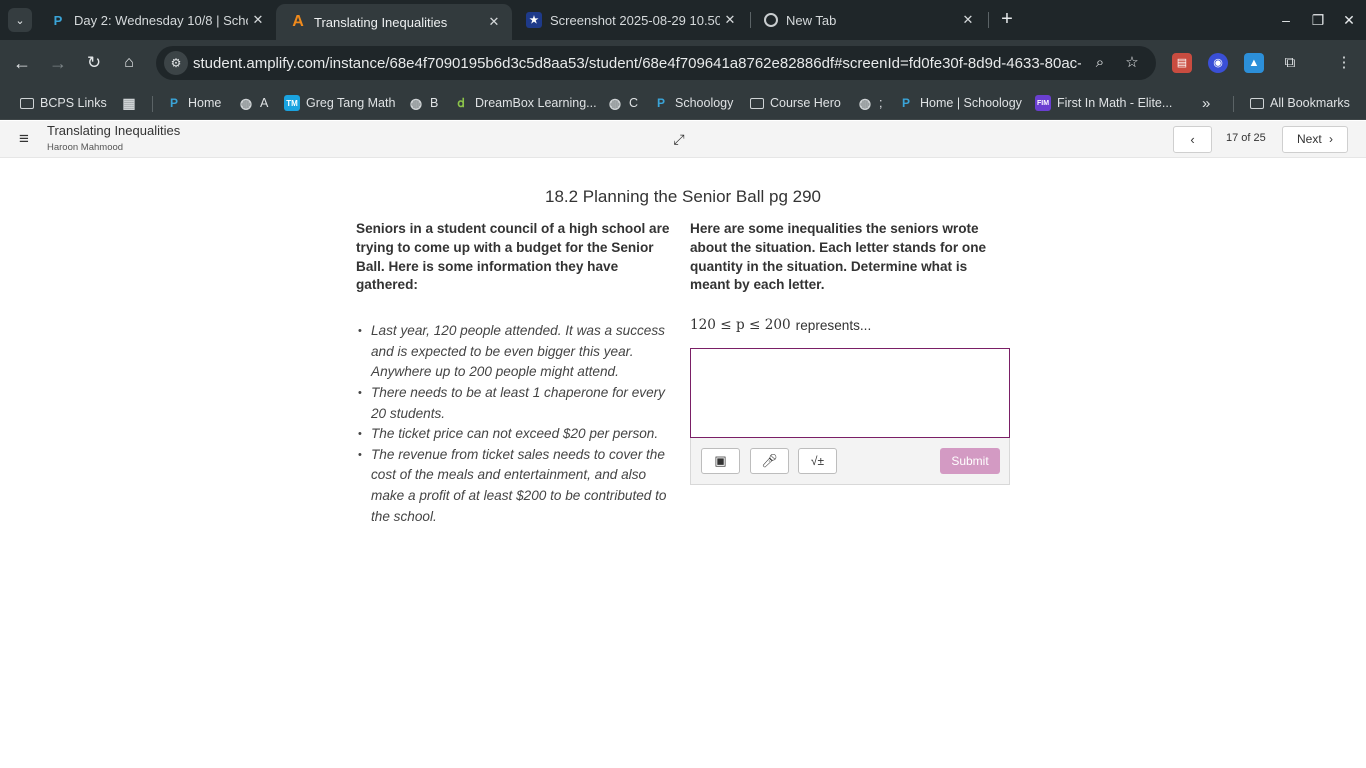 The width and height of the screenshot is (1366, 768). What do you see at coordinates (1218, 63) in the screenshot?
I see `extension-globe-icon: ◉` at bounding box center [1218, 63].